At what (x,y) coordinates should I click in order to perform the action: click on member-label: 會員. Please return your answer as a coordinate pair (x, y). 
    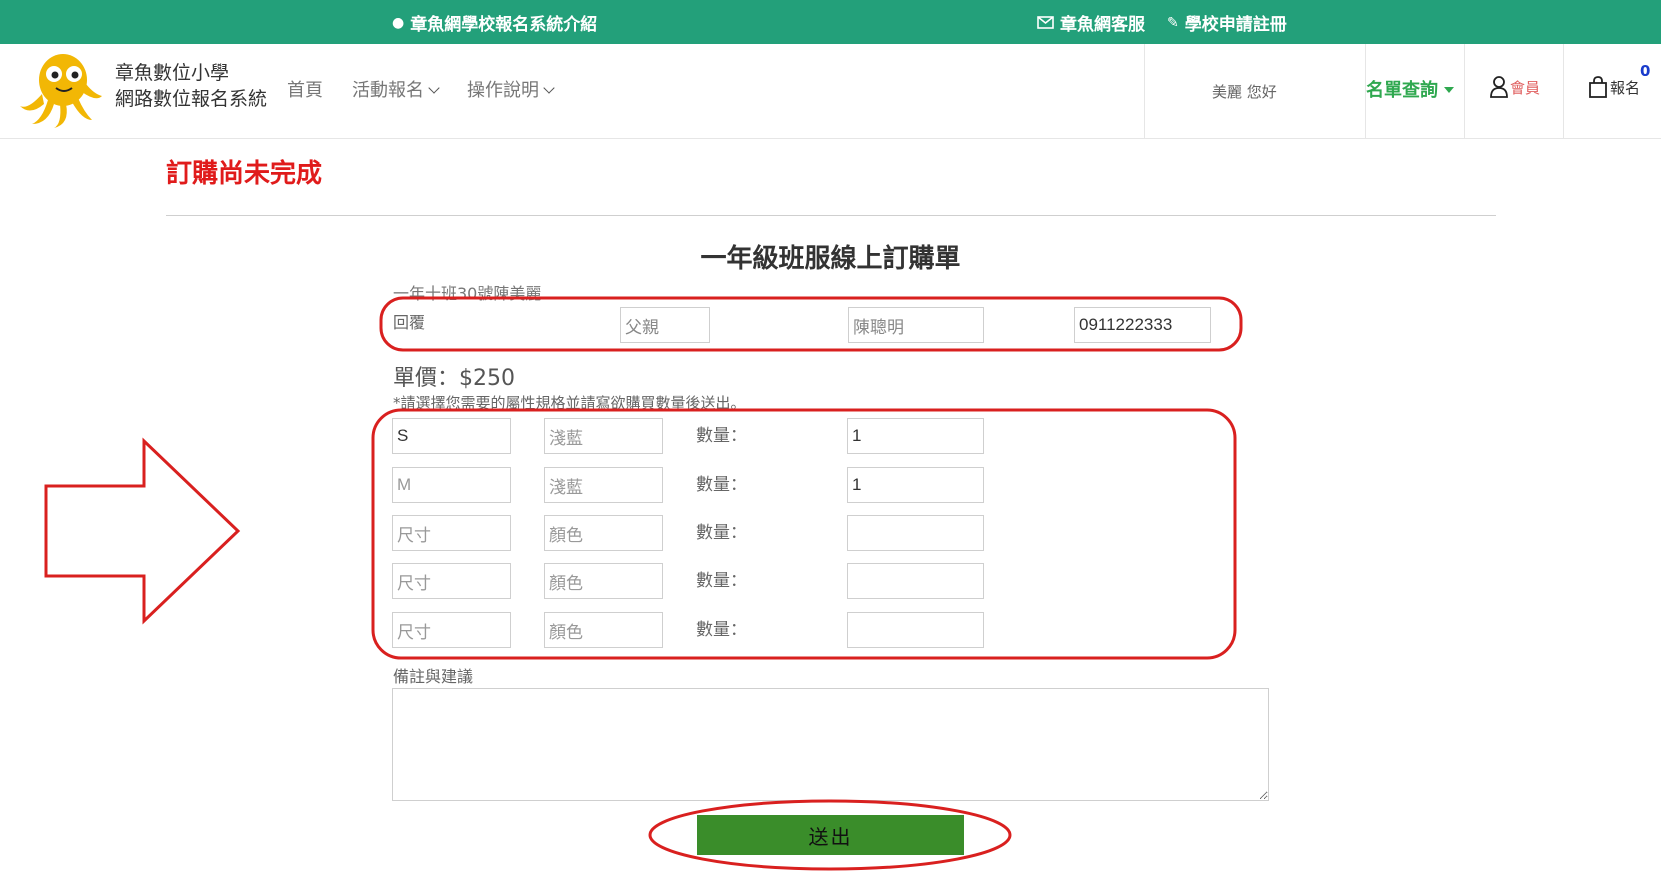
    Looking at the image, I should click on (1525, 87).